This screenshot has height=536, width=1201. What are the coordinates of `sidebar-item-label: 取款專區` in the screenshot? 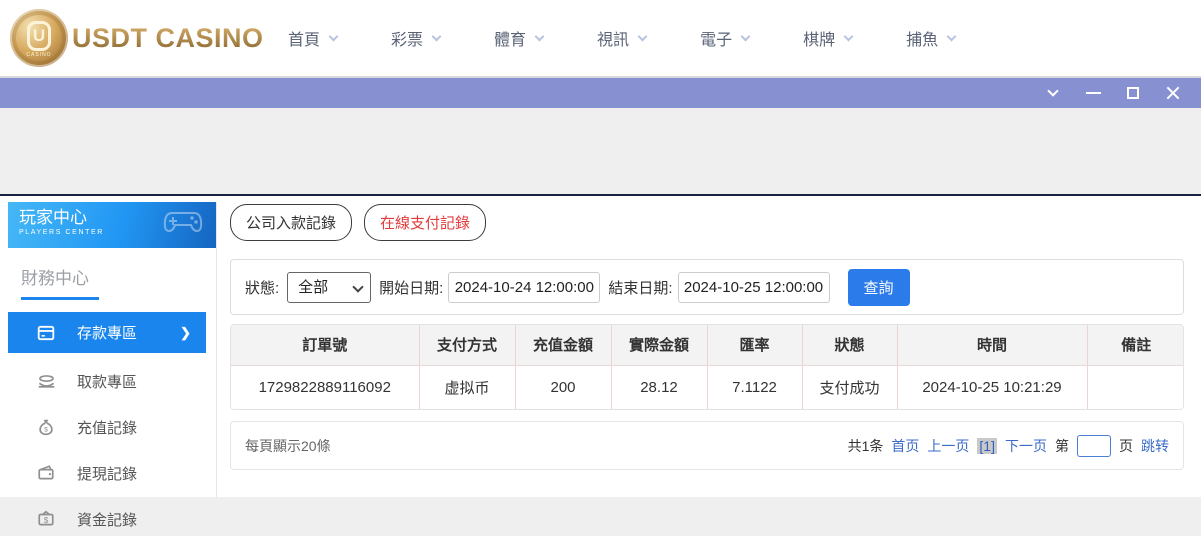 It's located at (107, 382).